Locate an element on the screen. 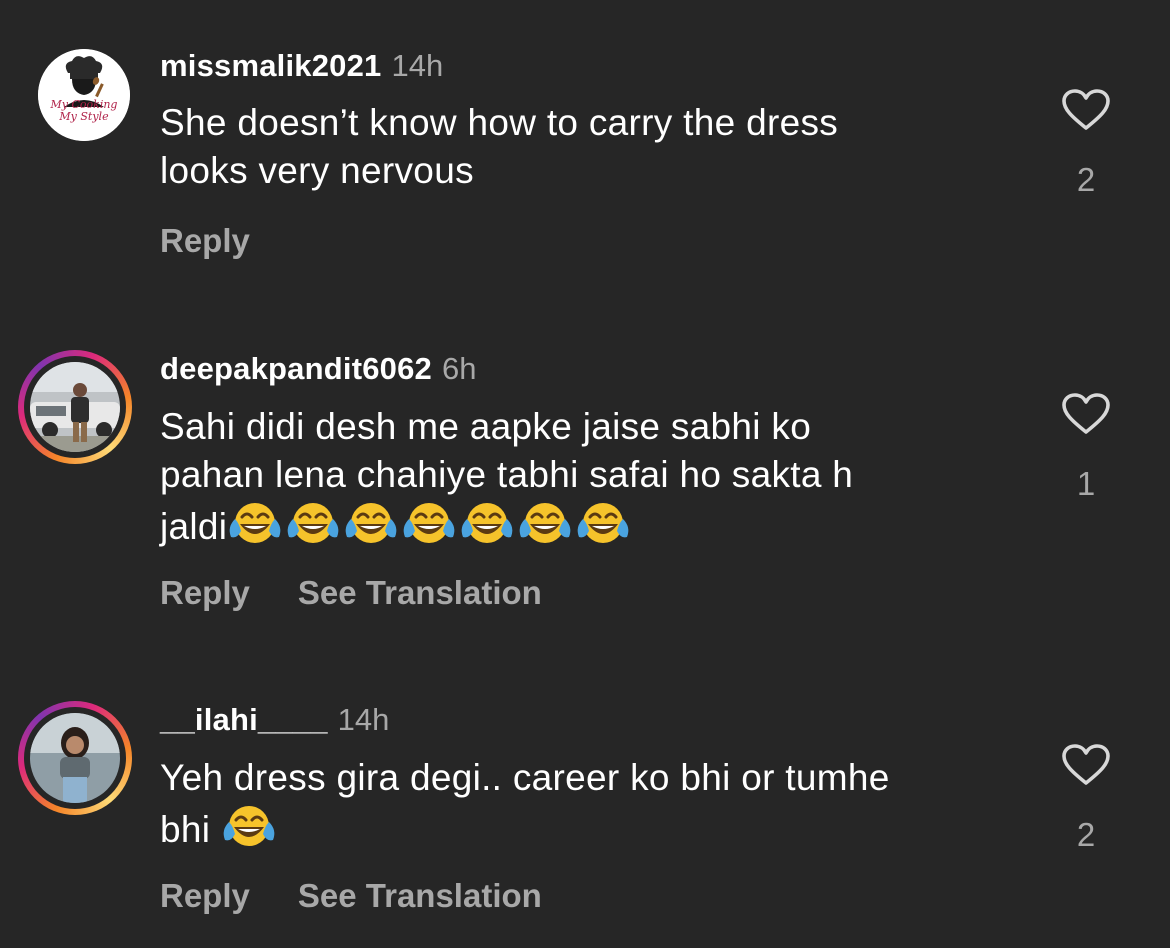 The width and height of the screenshot is (1170, 948). avatar: My Cooking My Style is located at coordinates (84, 95).